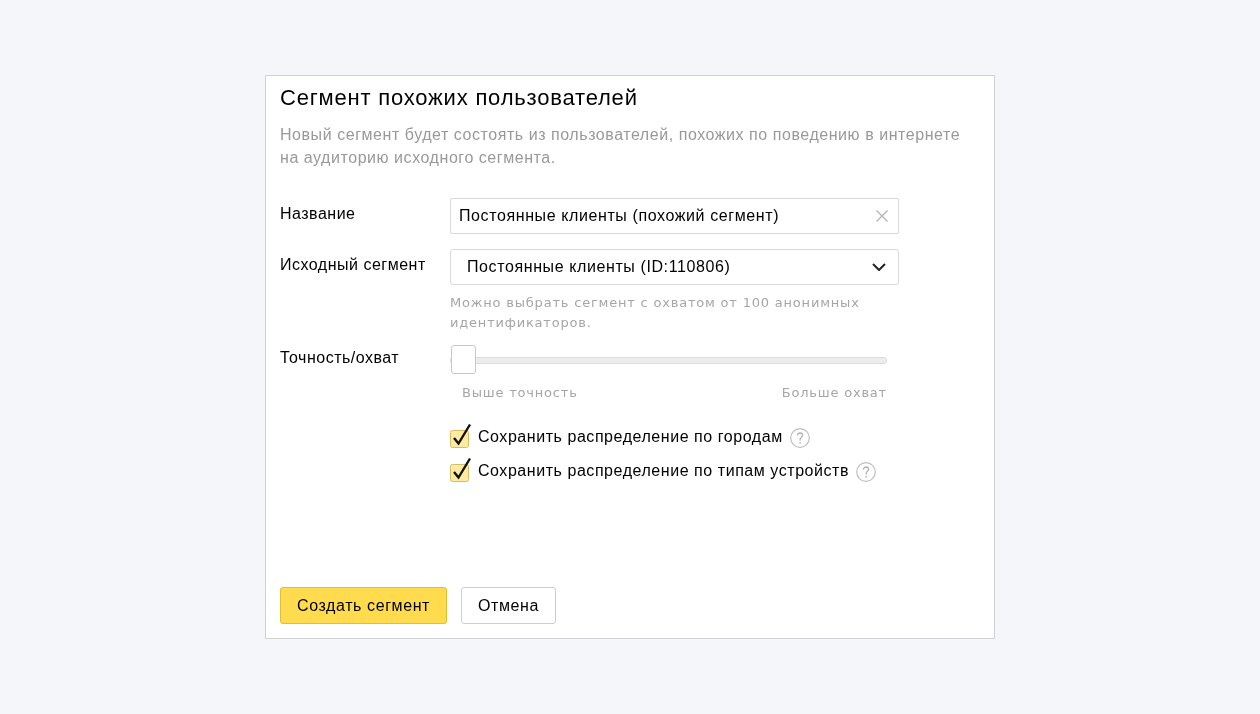 The image size is (1260, 714). I want to click on segment-select: Постоянные клиенты (ID:110806), so click(674, 267).